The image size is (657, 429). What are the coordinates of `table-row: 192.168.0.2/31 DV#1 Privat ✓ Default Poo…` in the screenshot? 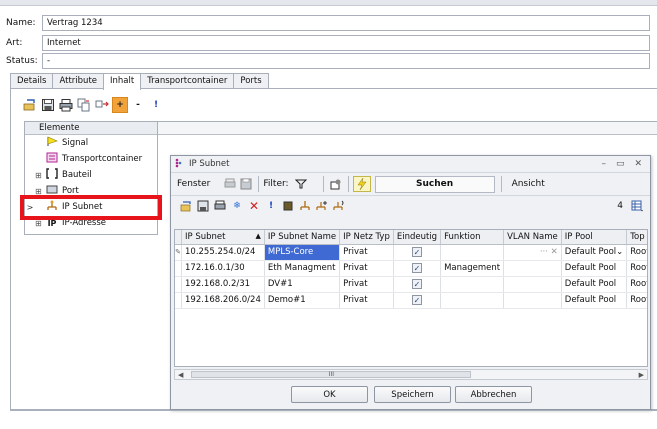 It's located at (411, 284).